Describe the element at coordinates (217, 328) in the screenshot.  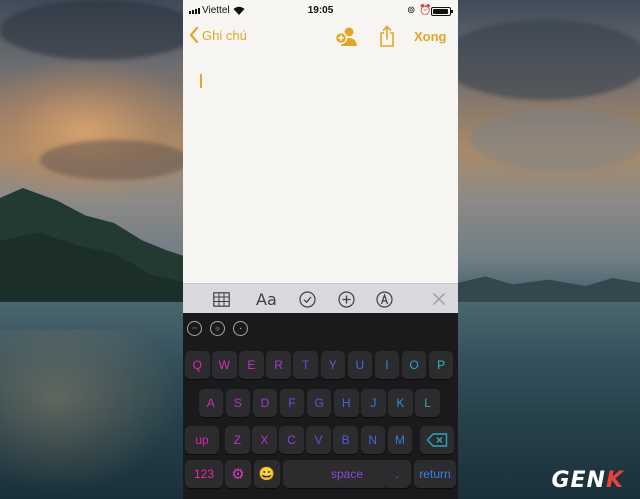
I see `theme-icon: ◎` at that location.